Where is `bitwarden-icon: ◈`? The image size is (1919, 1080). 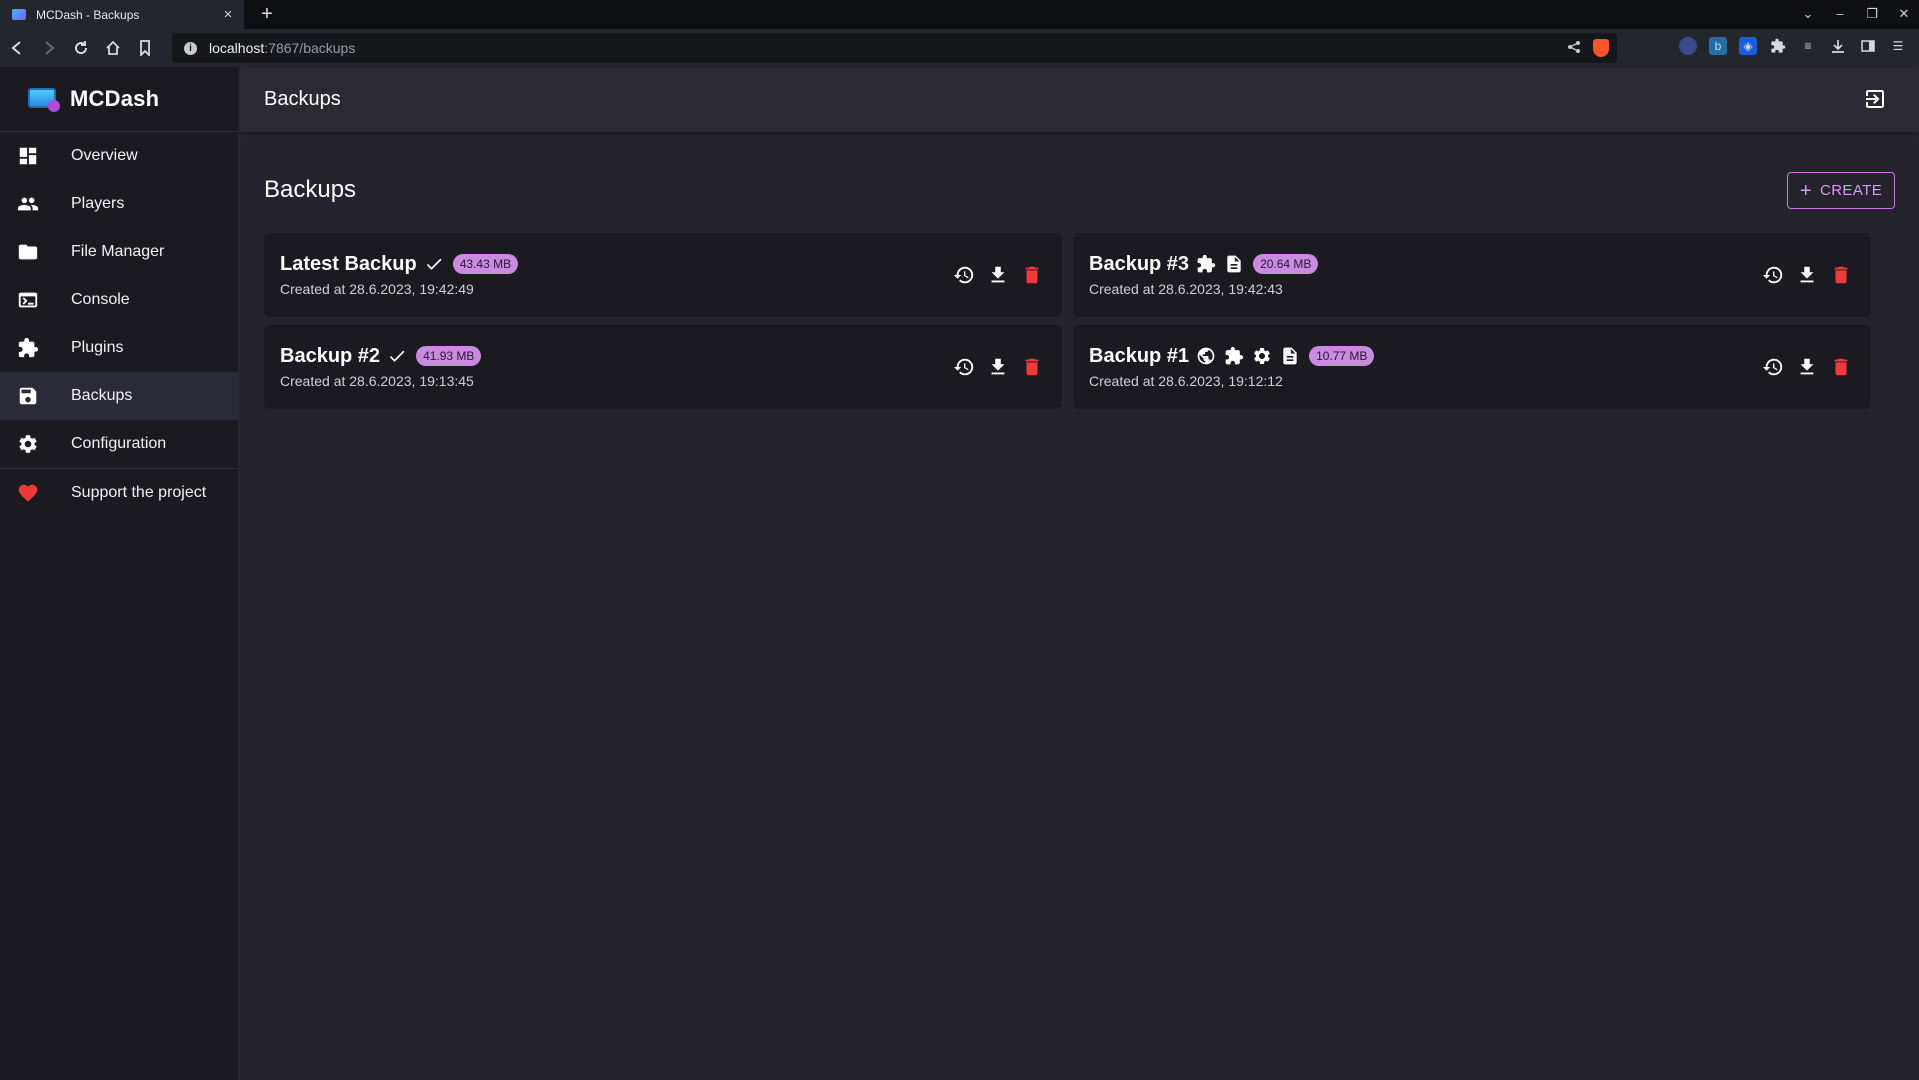
bitwarden-icon: ◈ is located at coordinates (1748, 46).